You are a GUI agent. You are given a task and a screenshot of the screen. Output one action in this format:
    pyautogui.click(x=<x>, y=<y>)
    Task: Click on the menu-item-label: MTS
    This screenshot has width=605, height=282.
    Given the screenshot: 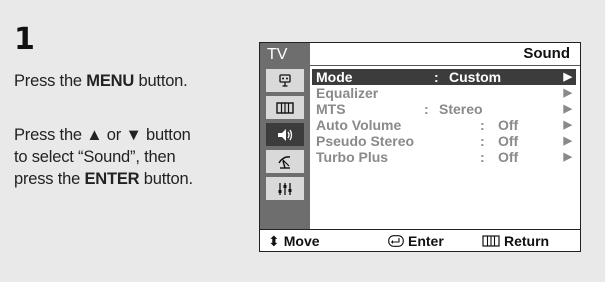 What is the action you would take?
    pyautogui.click(x=331, y=109)
    